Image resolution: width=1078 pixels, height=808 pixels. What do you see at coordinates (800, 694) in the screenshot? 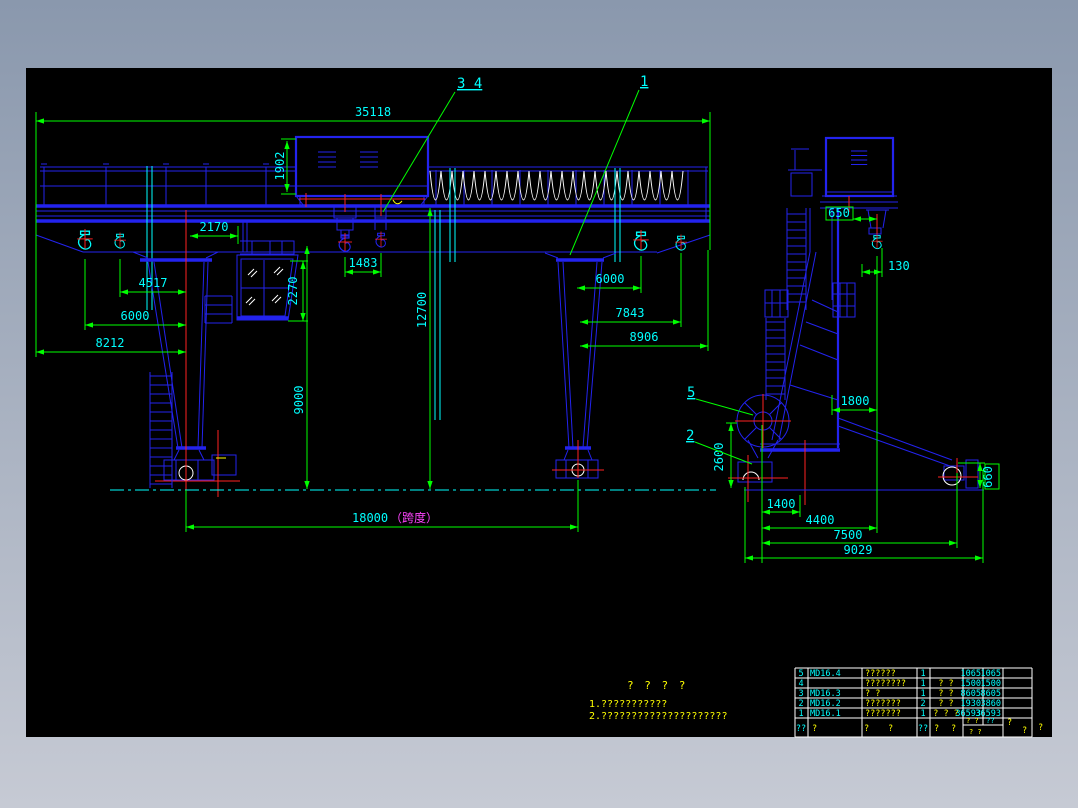
I see `part-no: 3` at bounding box center [800, 694].